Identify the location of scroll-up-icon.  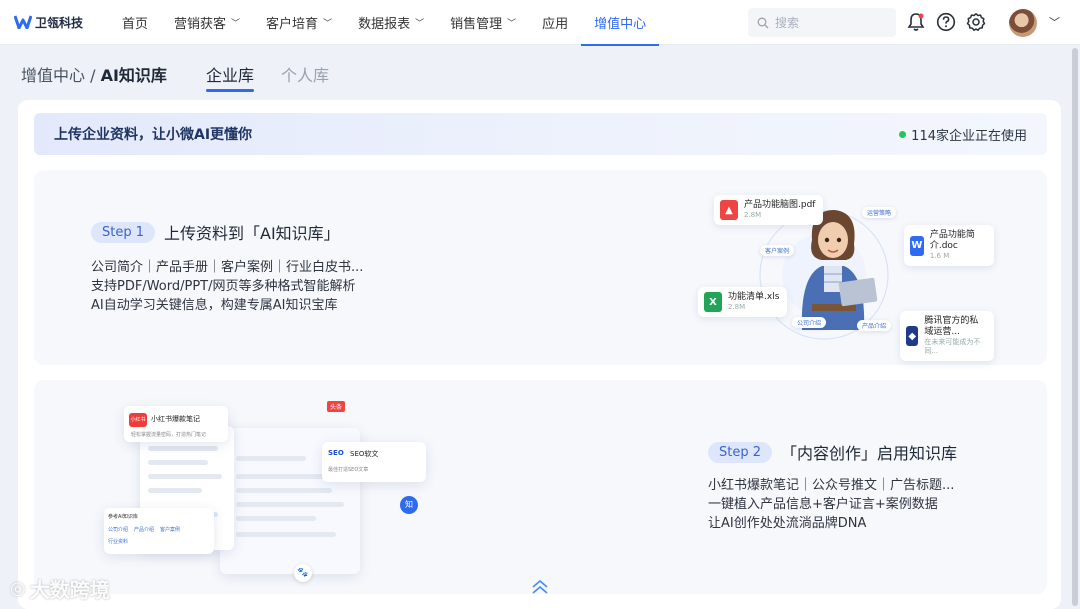
(540, 587).